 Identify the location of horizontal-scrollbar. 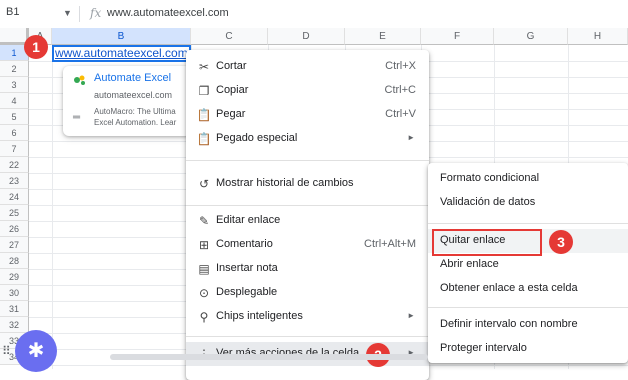
(269, 357).